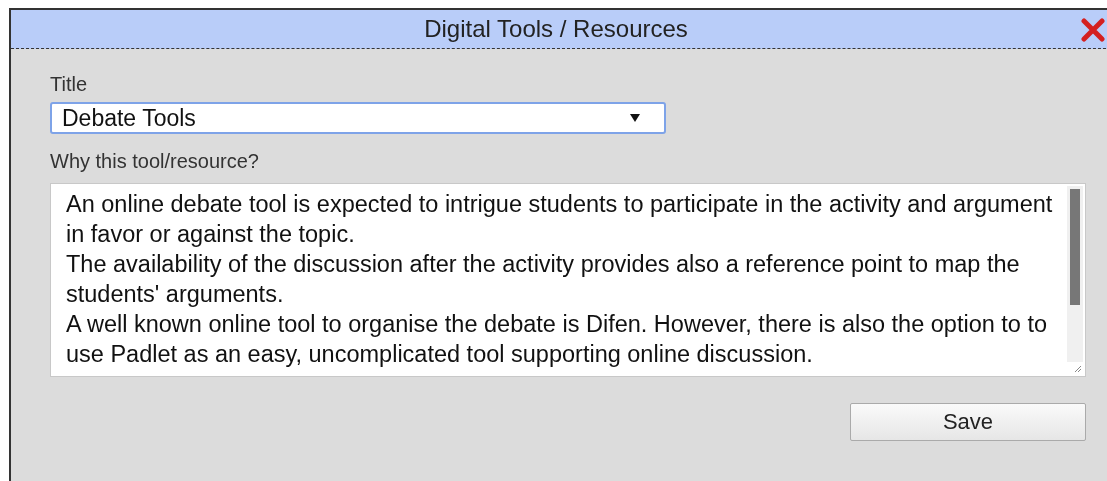  What do you see at coordinates (358, 118) in the screenshot?
I see `title-dropdown: Debate Tools` at bounding box center [358, 118].